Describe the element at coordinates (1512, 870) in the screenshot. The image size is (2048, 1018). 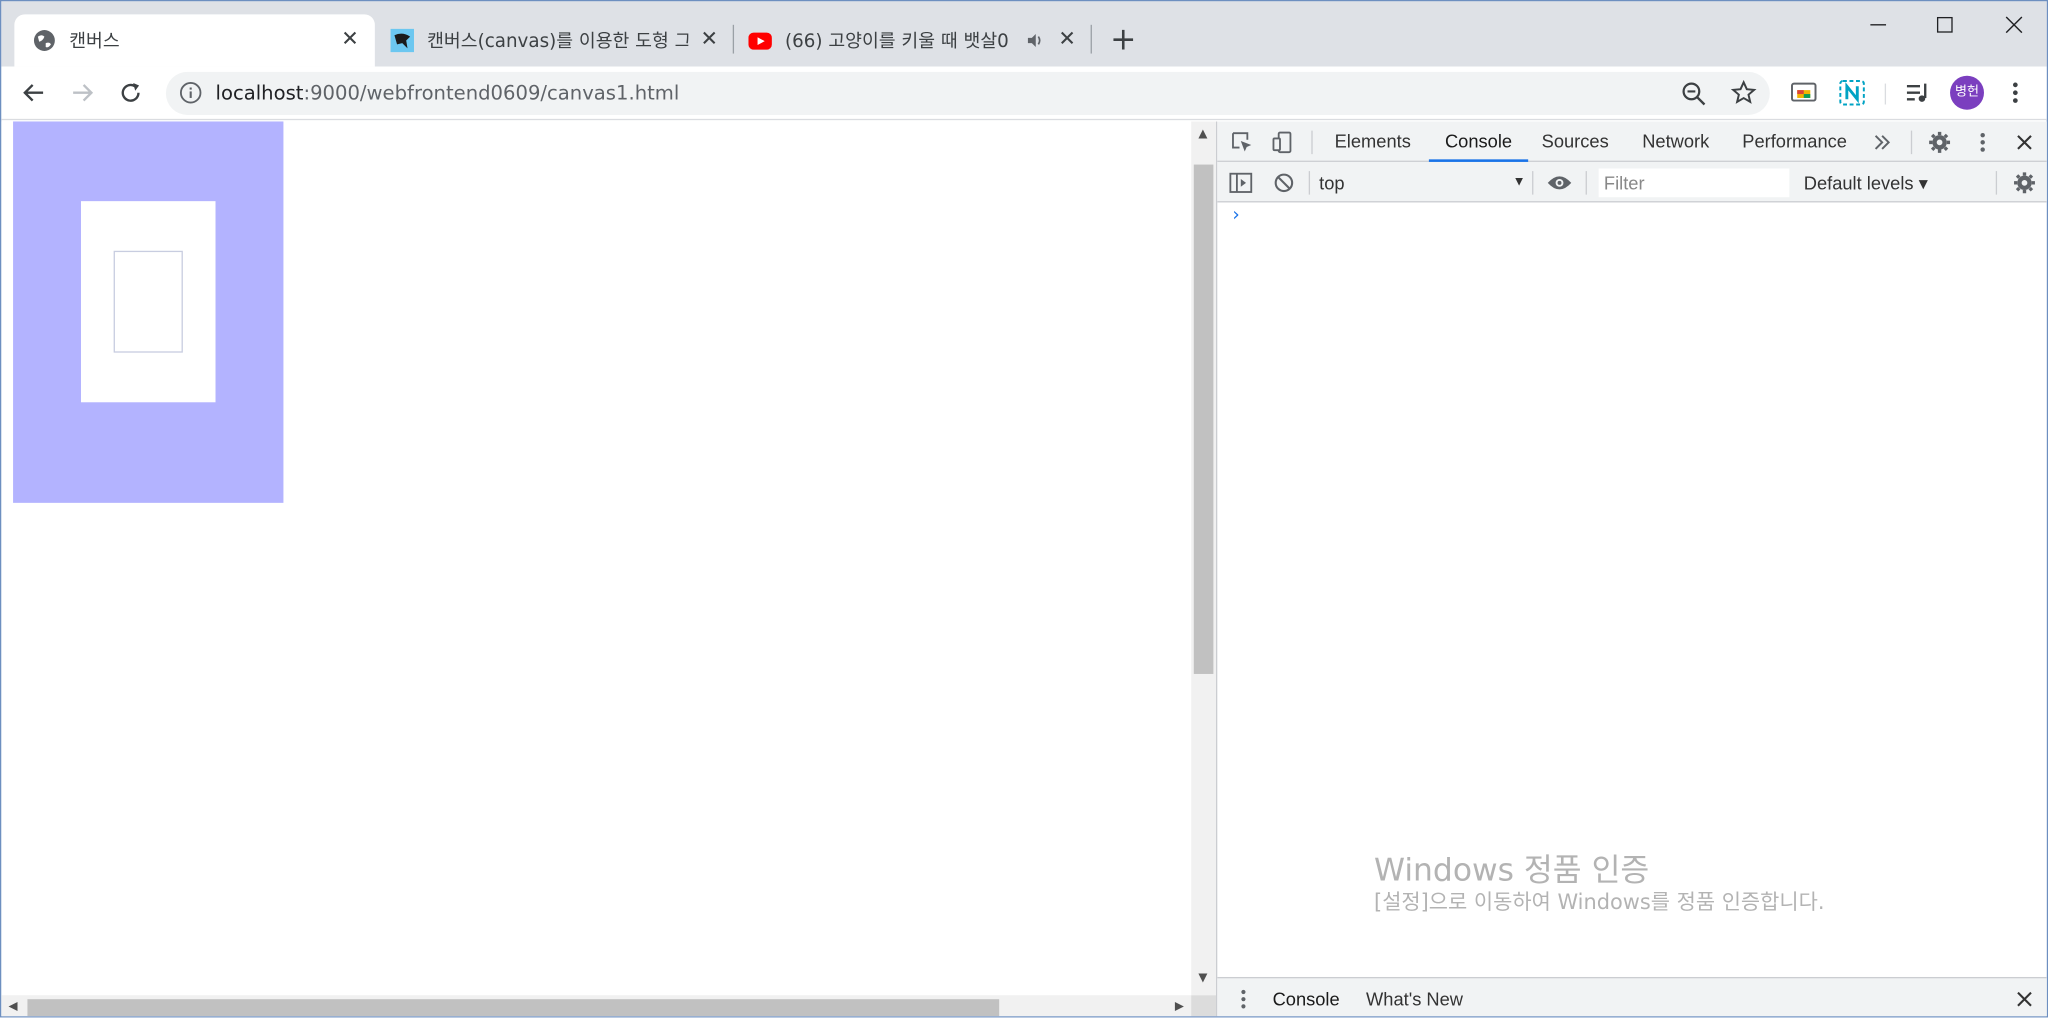
I see `activation-watermark-title: Windows 정품 인증` at that location.